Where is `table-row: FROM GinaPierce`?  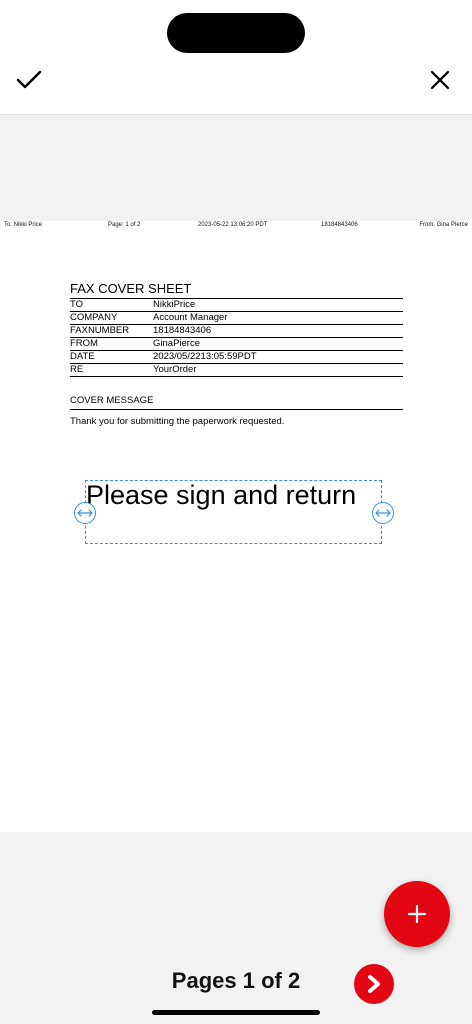
table-row: FROM GinaPierce is located at coordinates (236, 344).